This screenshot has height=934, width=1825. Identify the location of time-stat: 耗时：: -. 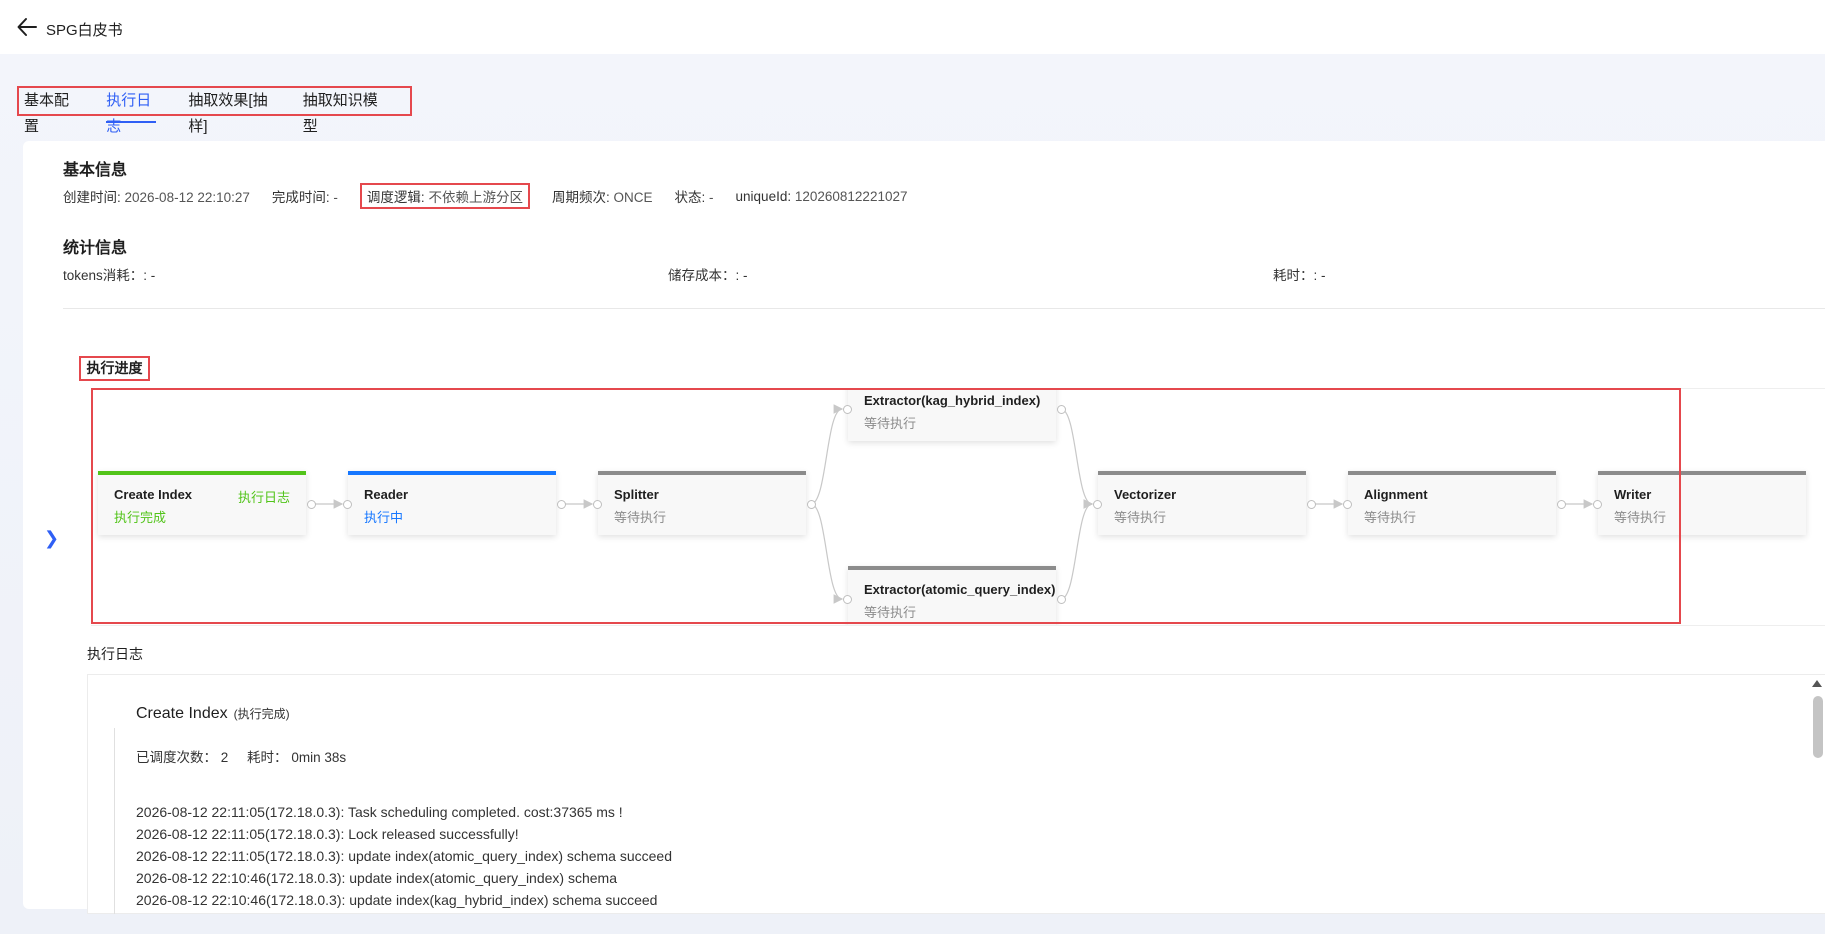
(1299, 275).